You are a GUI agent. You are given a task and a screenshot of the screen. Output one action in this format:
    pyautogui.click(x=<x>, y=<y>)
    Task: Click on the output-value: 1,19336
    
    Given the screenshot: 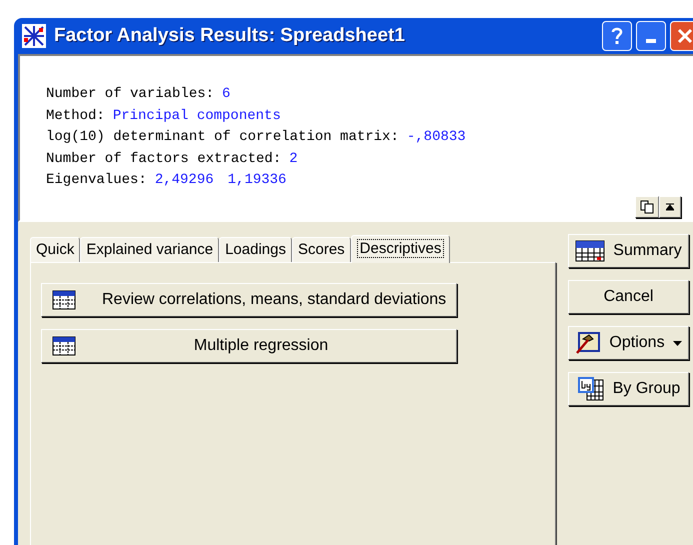 What is the action you would take?
    pyautogui.click(x=257, y=180)
    